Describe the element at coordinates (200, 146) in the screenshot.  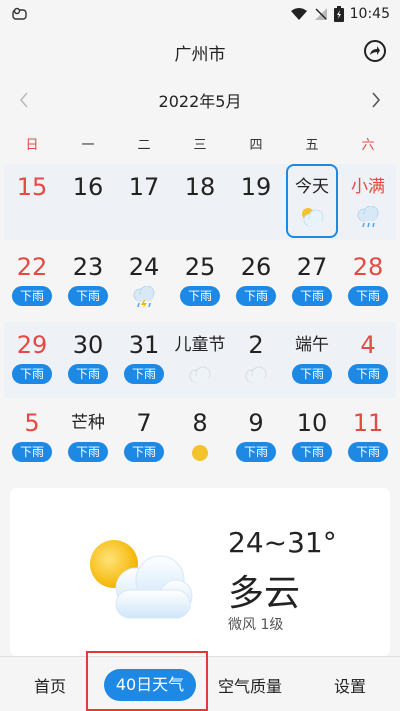
I see `weekday-header: 日 一 二 三 四 五 六` at that location.